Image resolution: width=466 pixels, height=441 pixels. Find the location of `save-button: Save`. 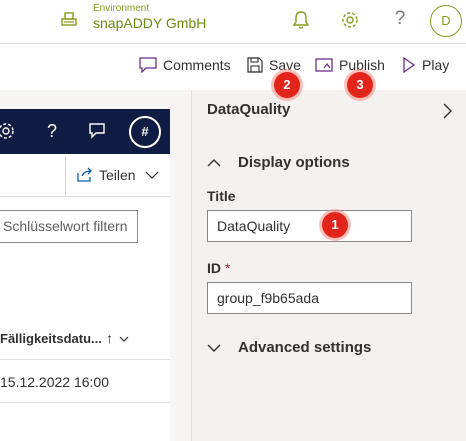

save-button: Save is located at coordinates (274, 65).